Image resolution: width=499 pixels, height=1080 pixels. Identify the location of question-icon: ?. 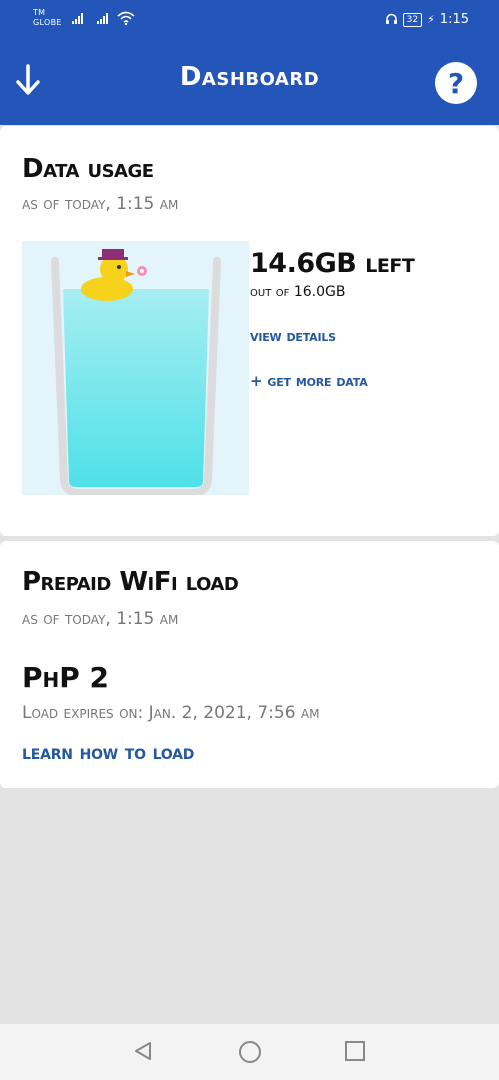
(456, 83).